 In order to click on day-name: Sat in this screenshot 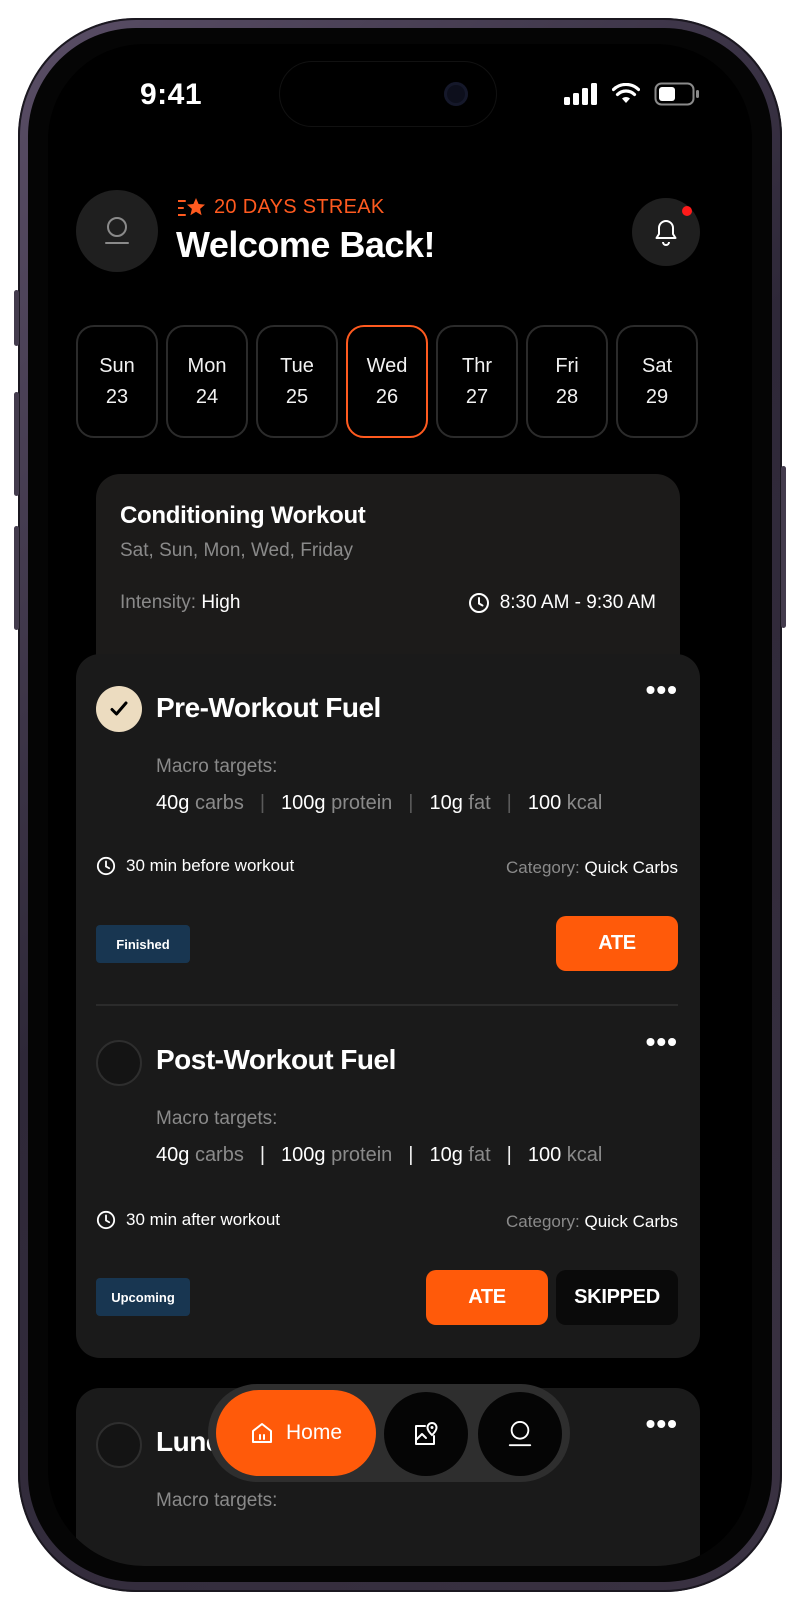, I will do `click(657, 365)`.